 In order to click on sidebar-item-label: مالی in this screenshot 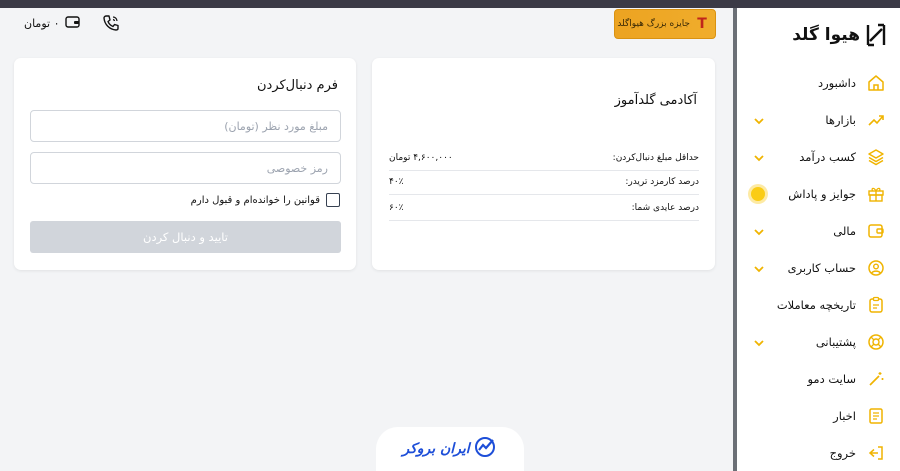, I will do `click(844, 231)`.